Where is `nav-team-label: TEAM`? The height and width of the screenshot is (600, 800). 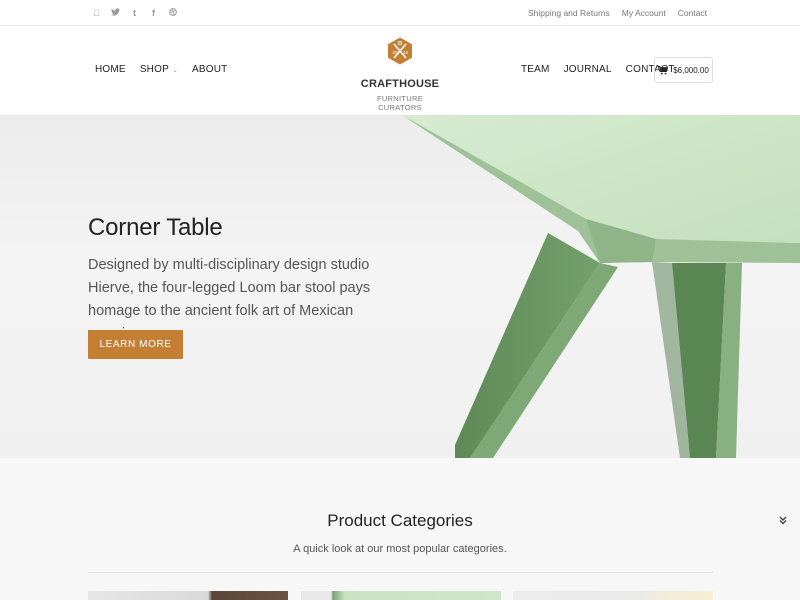 nav-team-label: TEAM is located at coordinates (535, 69).